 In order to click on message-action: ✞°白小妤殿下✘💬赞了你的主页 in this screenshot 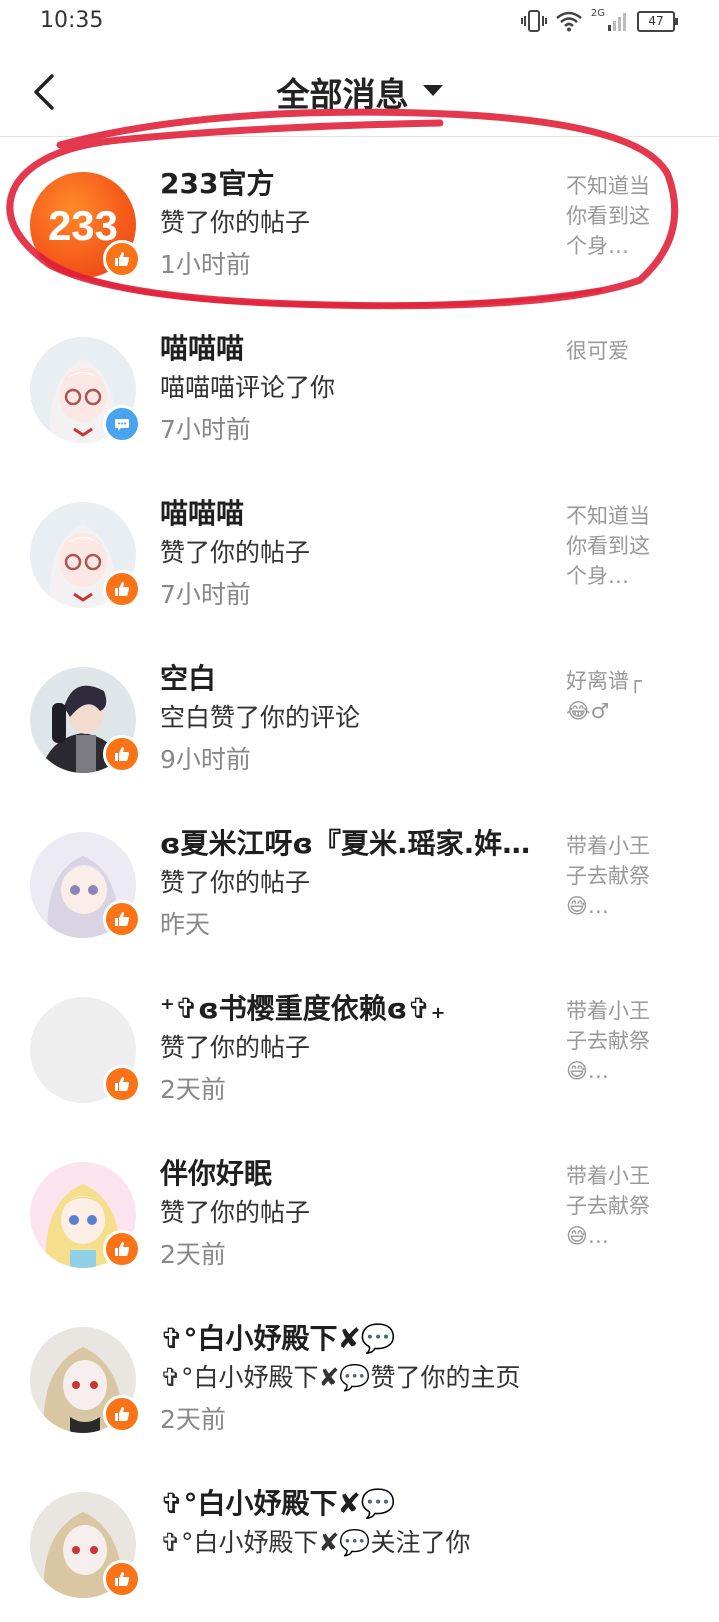, I will do `click(340, 1377)`.